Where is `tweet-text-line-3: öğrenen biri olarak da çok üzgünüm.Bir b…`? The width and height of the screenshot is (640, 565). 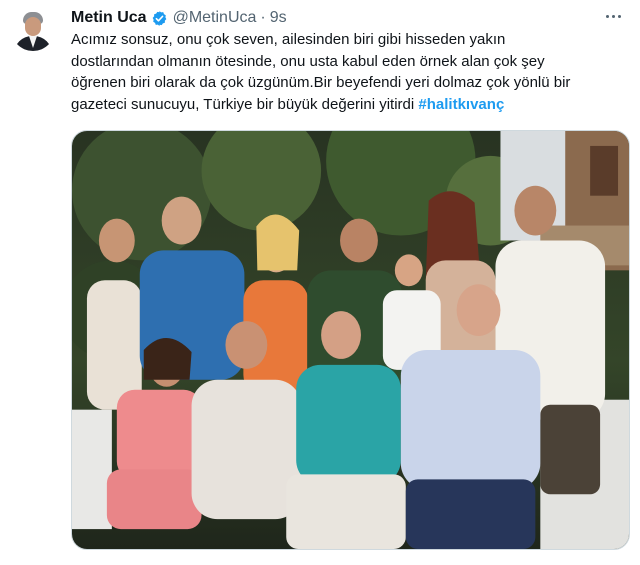
tweet-text-line-3: öğrenen biri olarak da çok üzgünüm.Bir b… is located at coordinates (321, 82).